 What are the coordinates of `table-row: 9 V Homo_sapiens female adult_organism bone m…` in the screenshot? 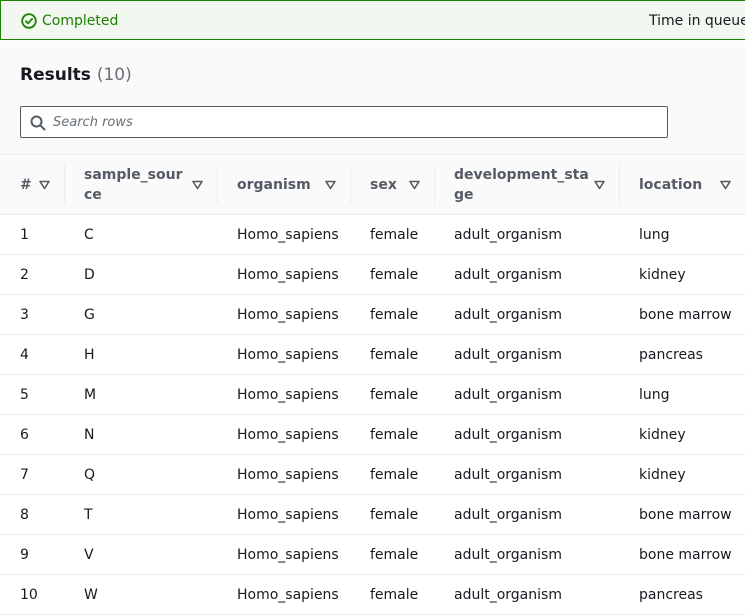 It's located at (372, 554).